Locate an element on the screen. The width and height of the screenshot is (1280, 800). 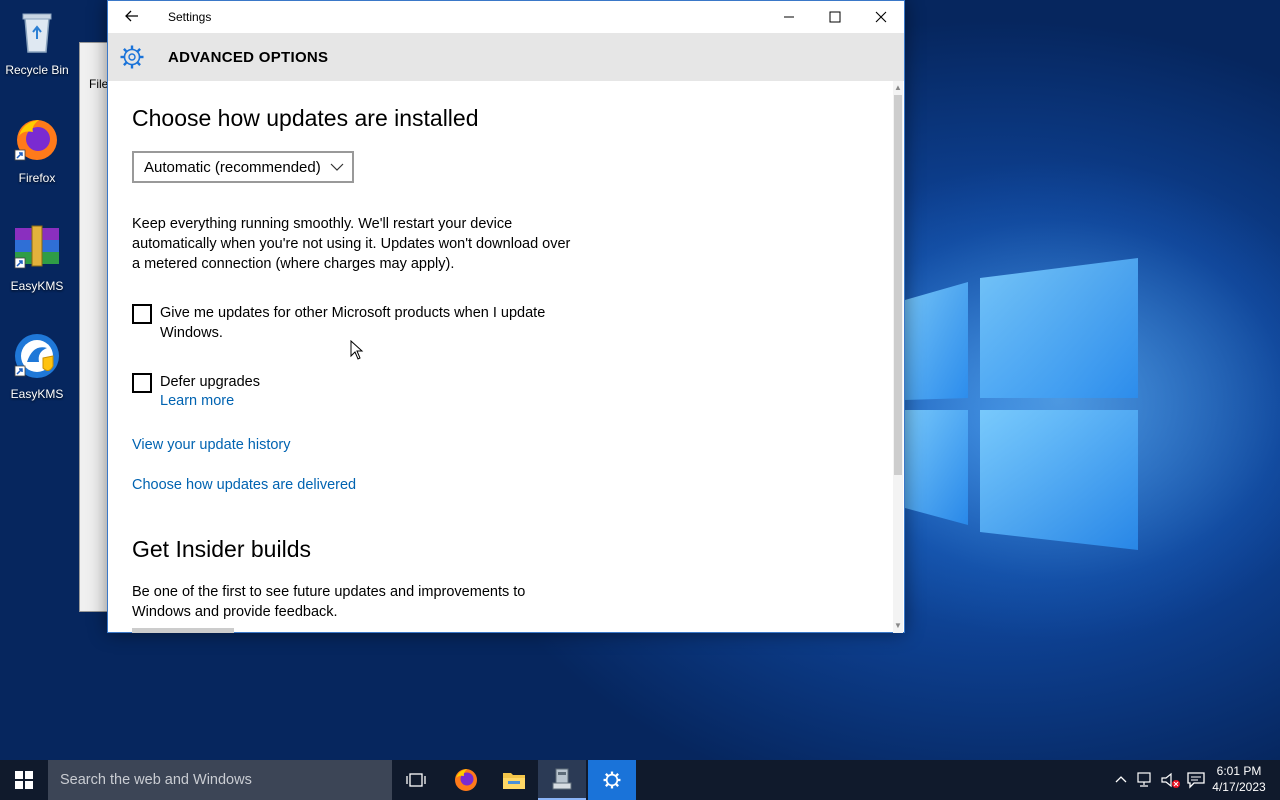
folder-icon is located at coordinates (514, 781).